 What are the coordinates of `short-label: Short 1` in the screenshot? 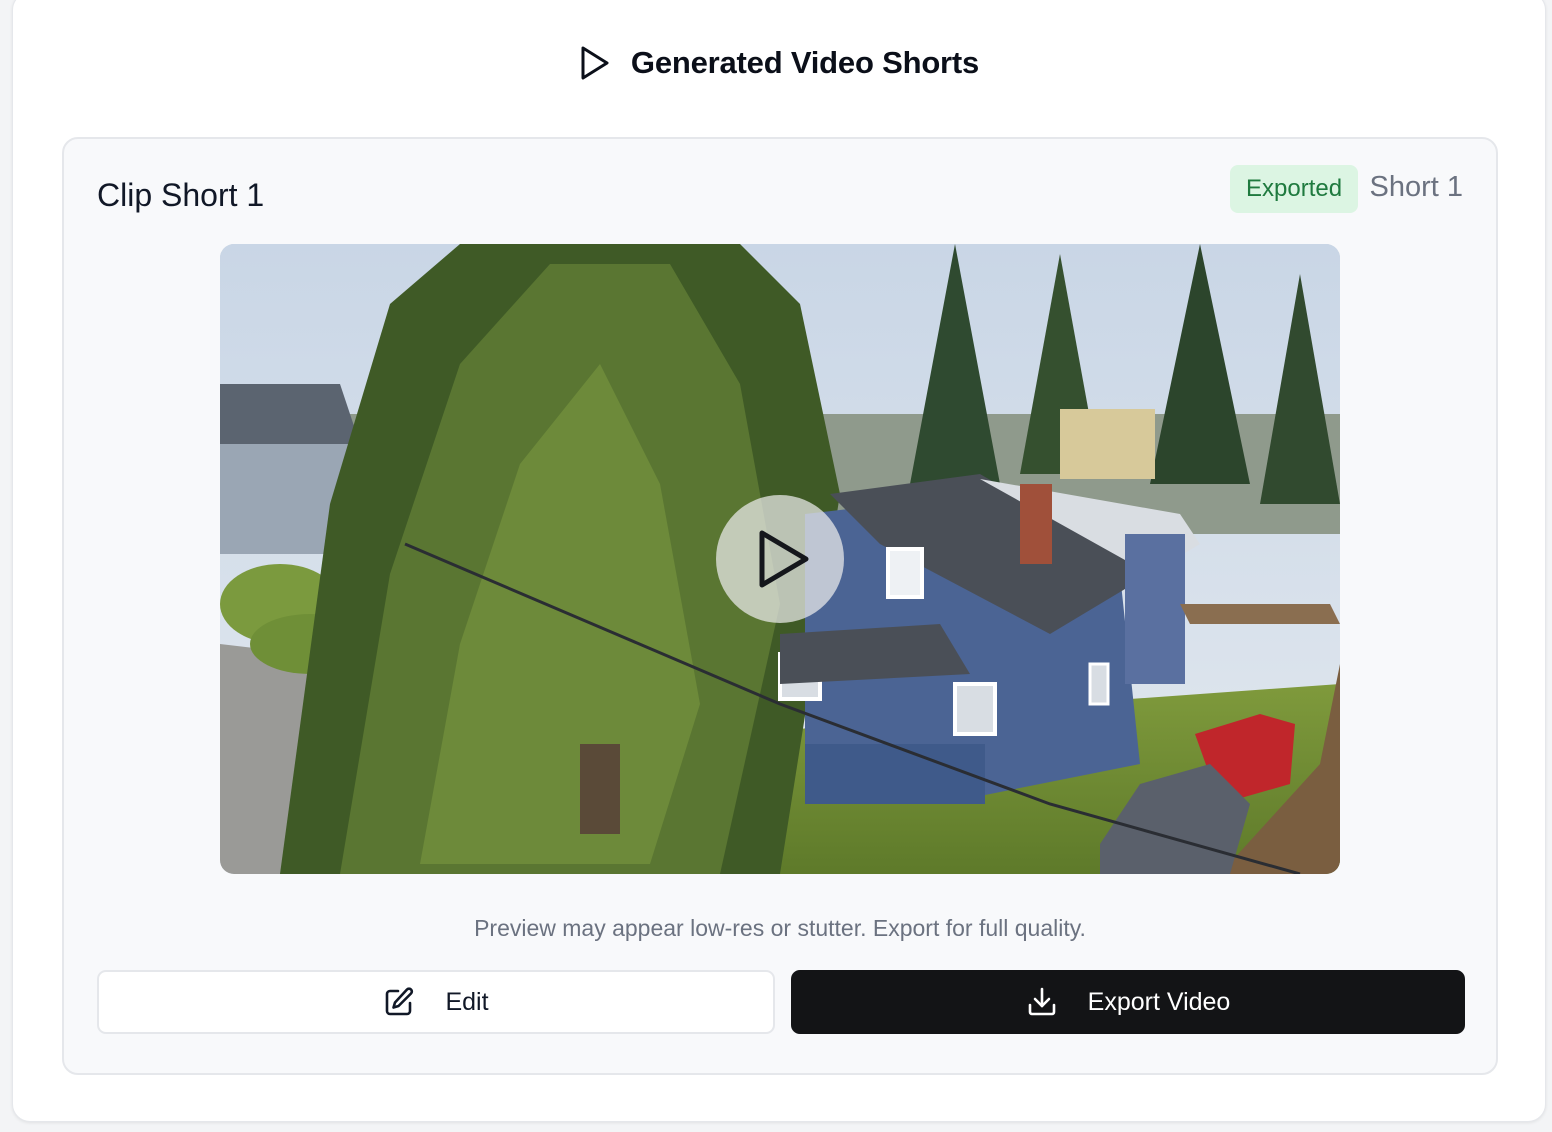 It's located at (1416, 187).